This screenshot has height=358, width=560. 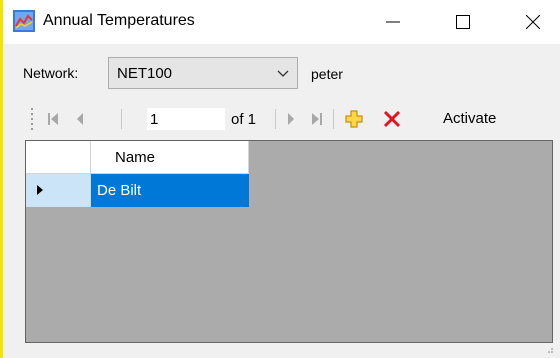 I want to click on maximize-button, so click(x=463, y=22).